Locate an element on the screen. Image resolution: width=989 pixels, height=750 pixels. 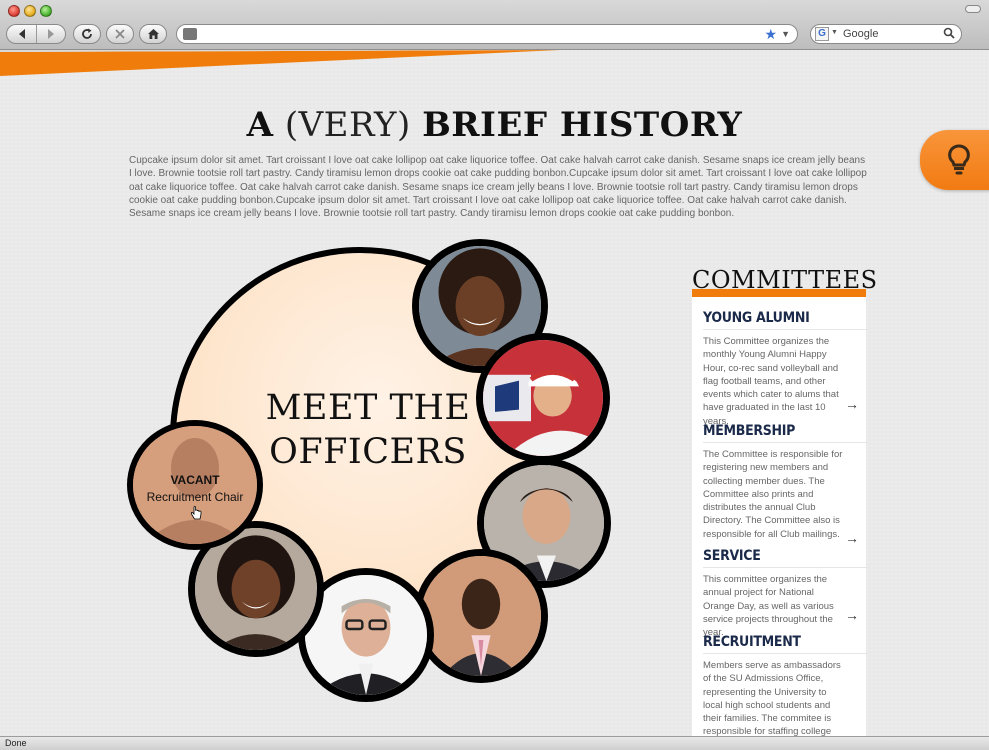
committee-name: MEMBERSHIP is located at coordinates (786, 433).